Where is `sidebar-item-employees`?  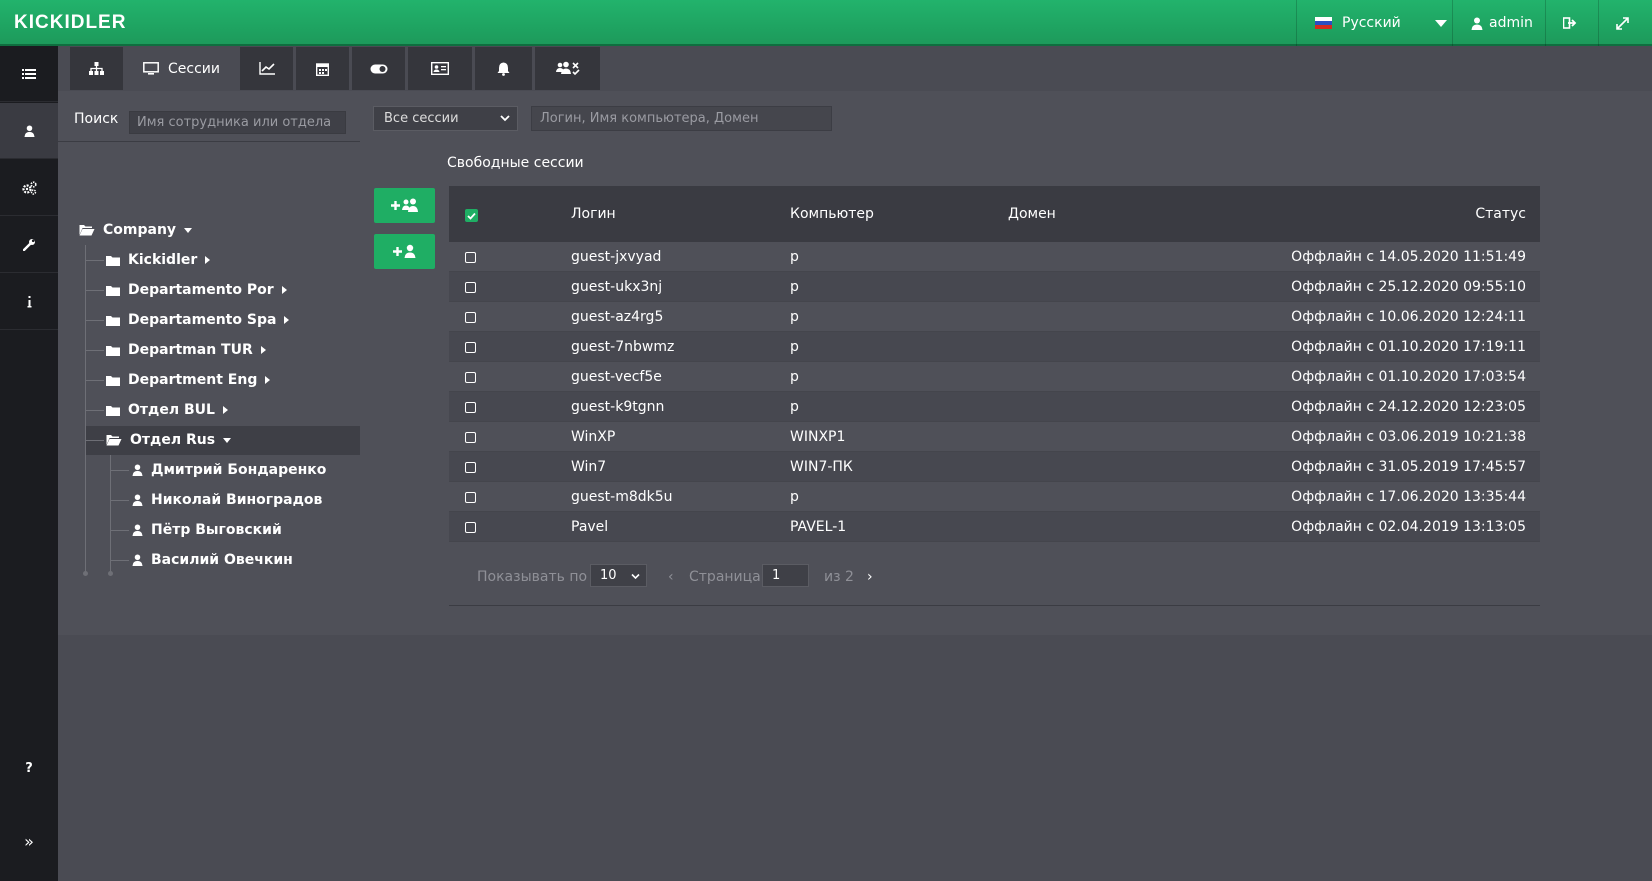
sidebar-item-employees is located at coordinates (29, 131).